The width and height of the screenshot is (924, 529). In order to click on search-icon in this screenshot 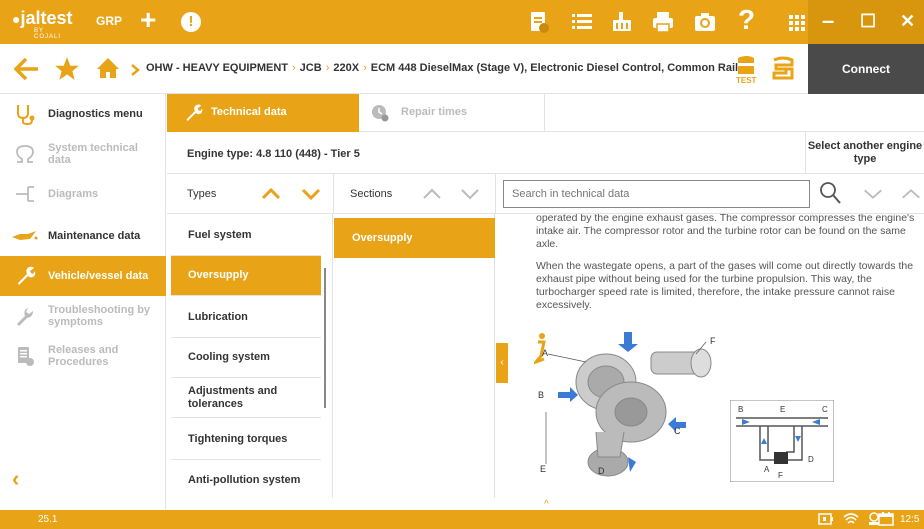, I will do `click(830, 193)`.